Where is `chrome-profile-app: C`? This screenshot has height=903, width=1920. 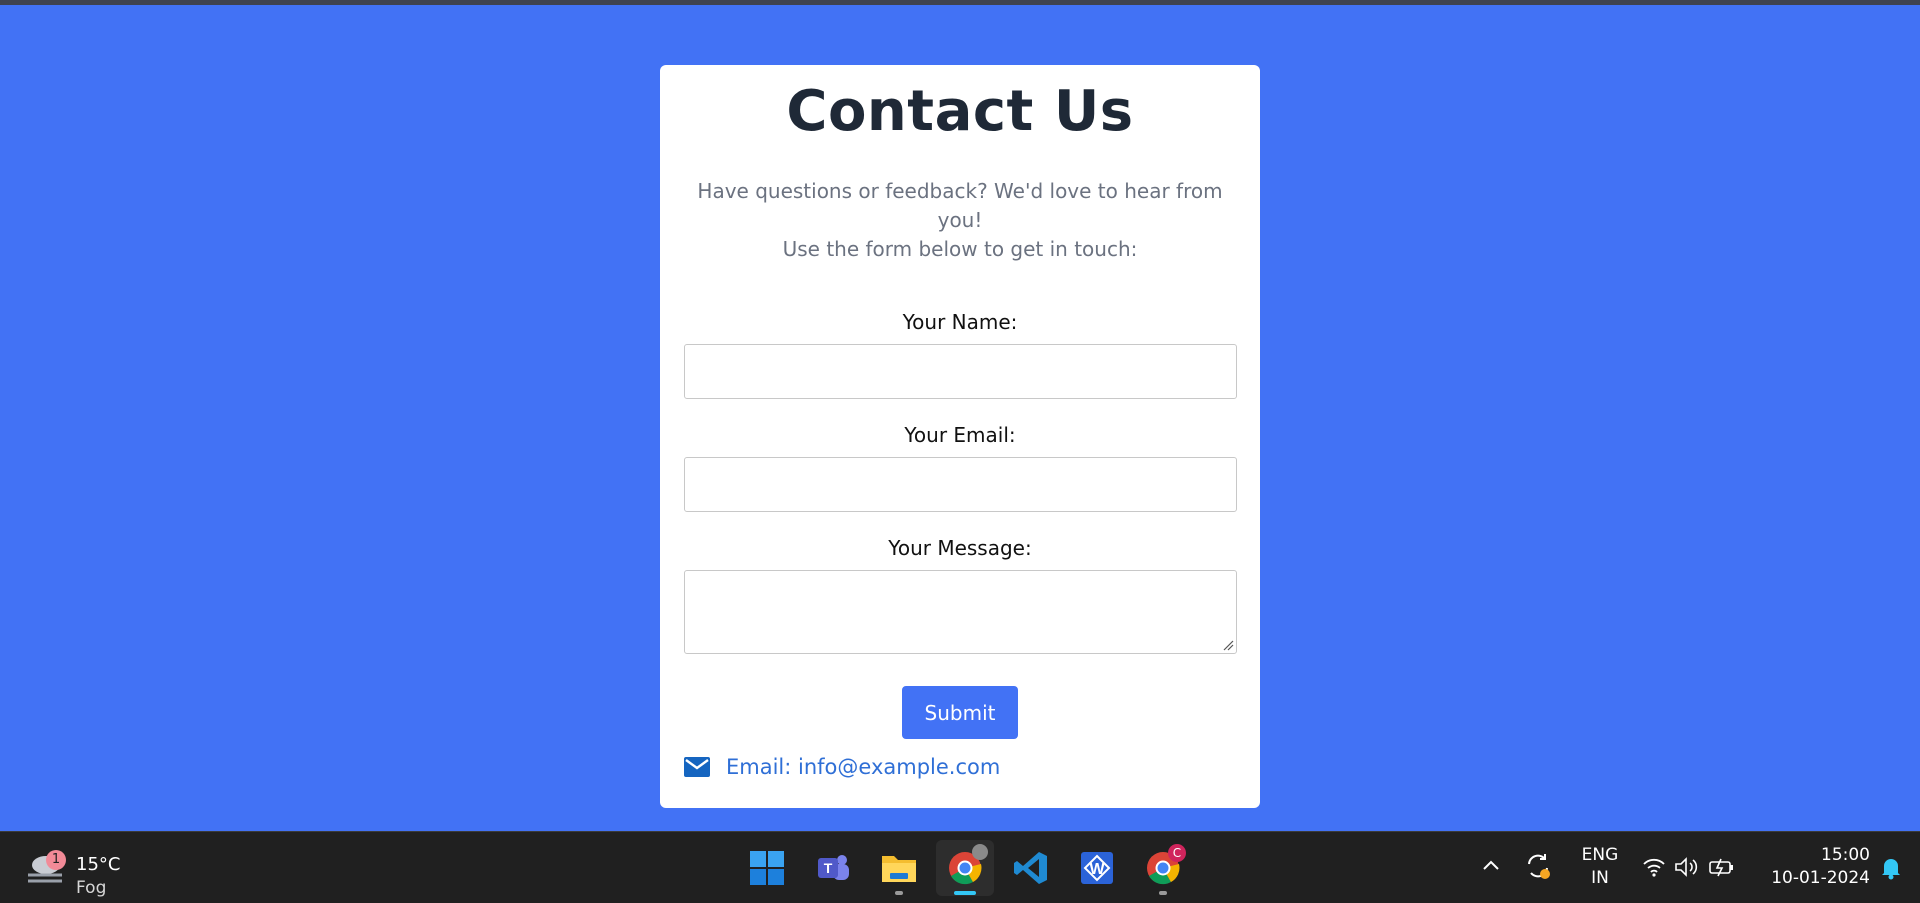
chrome-profile-app: C is located at coordinates (1163, 868).